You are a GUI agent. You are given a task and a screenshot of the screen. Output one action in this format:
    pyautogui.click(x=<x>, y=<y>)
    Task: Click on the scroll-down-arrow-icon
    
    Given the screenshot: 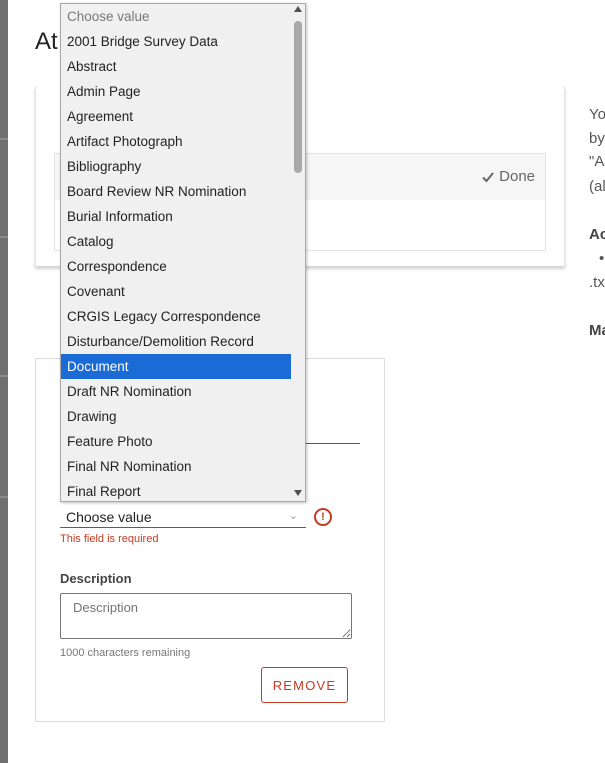 What is the action you would take?
    pyautogui.click(x=298, y=493)
    